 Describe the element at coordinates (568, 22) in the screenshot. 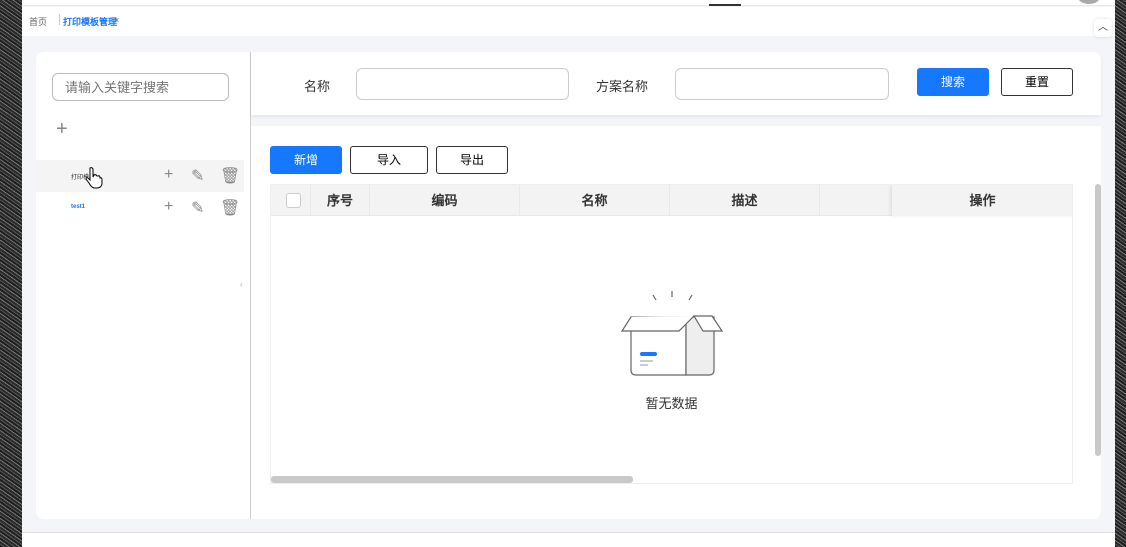

I see `tab-bar: 首页 打印模板管理 × ︿` at that location.